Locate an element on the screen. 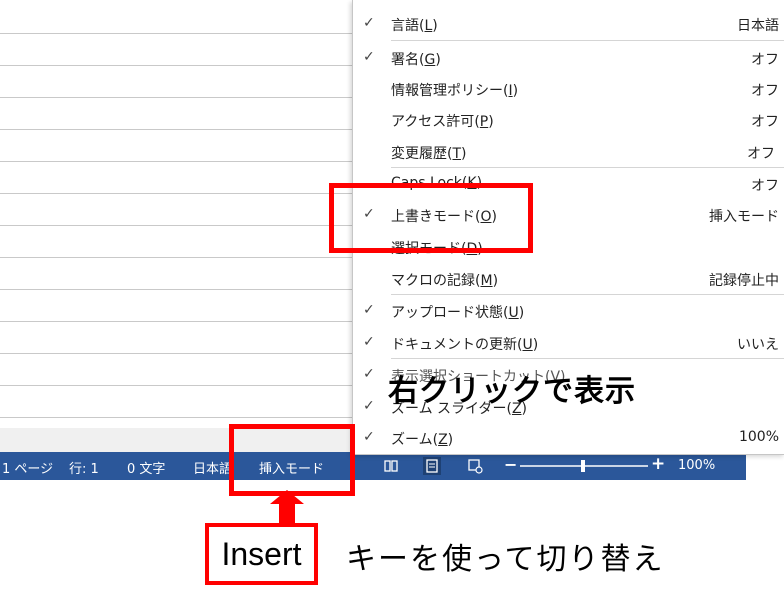 This screenshot has height=596, width=784. menu-item-information-policy: 情報管理ポリシー(I) オフ is located at coordinates (568, 89).